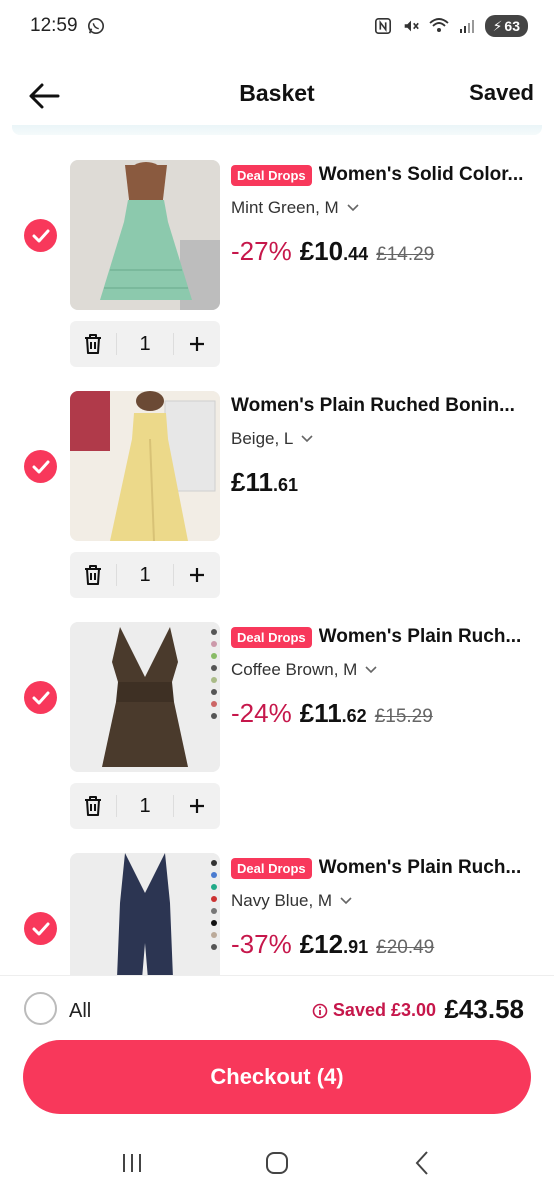 The height and width of the screenshot is (1200, 554). What do you see at coordinates (386, 439) in the screenshot?
I see `variant-selector: Beige, L` at bounding box center [386, 439].